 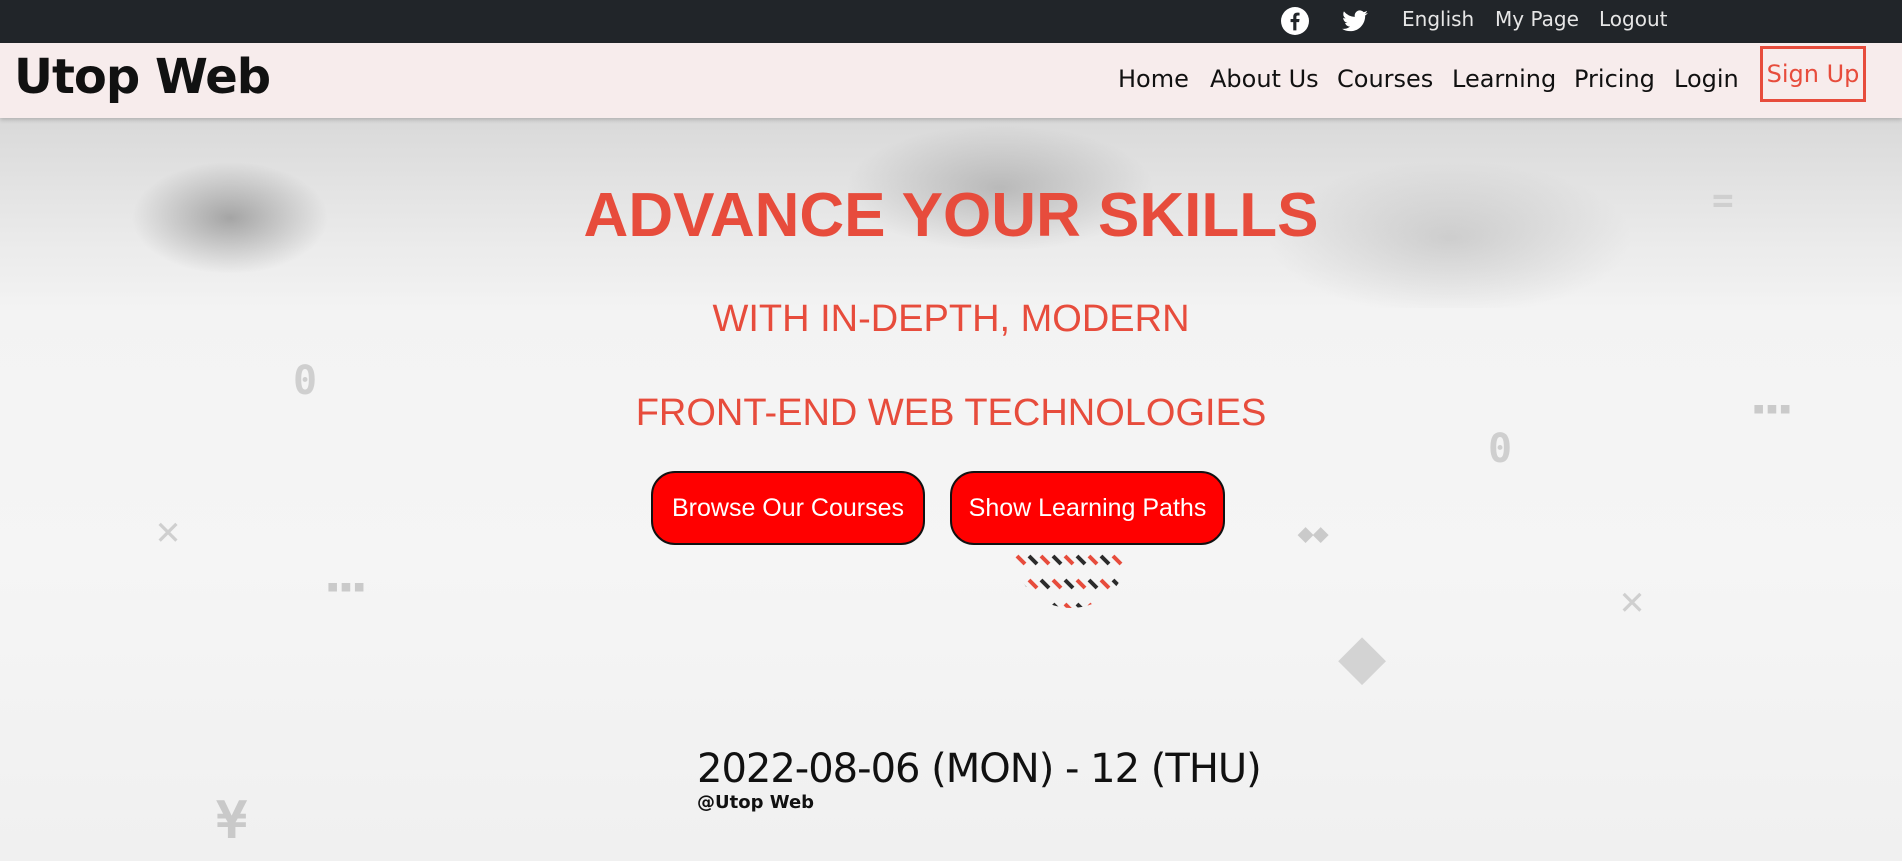 I want to click on language-link: English, so click(x=1438, y=19).